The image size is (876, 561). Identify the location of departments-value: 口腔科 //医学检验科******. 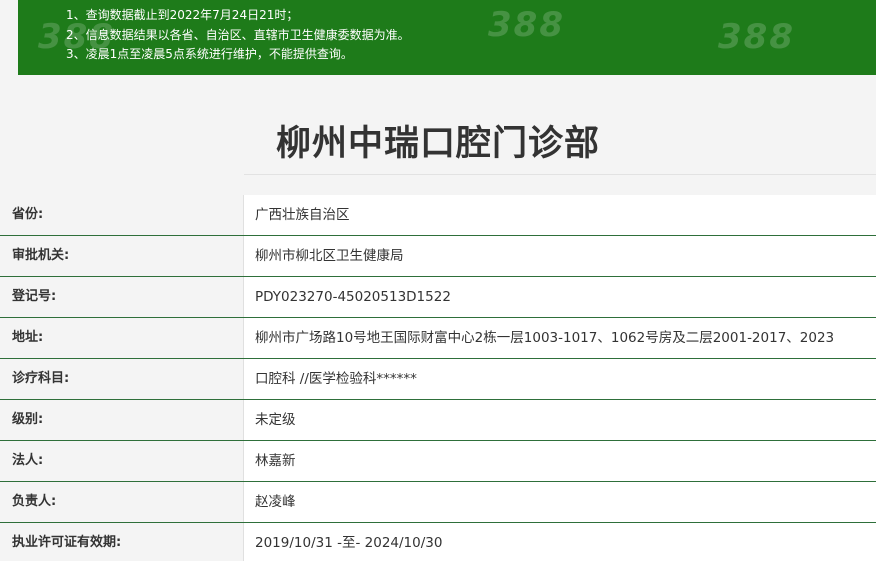
(560, 379).